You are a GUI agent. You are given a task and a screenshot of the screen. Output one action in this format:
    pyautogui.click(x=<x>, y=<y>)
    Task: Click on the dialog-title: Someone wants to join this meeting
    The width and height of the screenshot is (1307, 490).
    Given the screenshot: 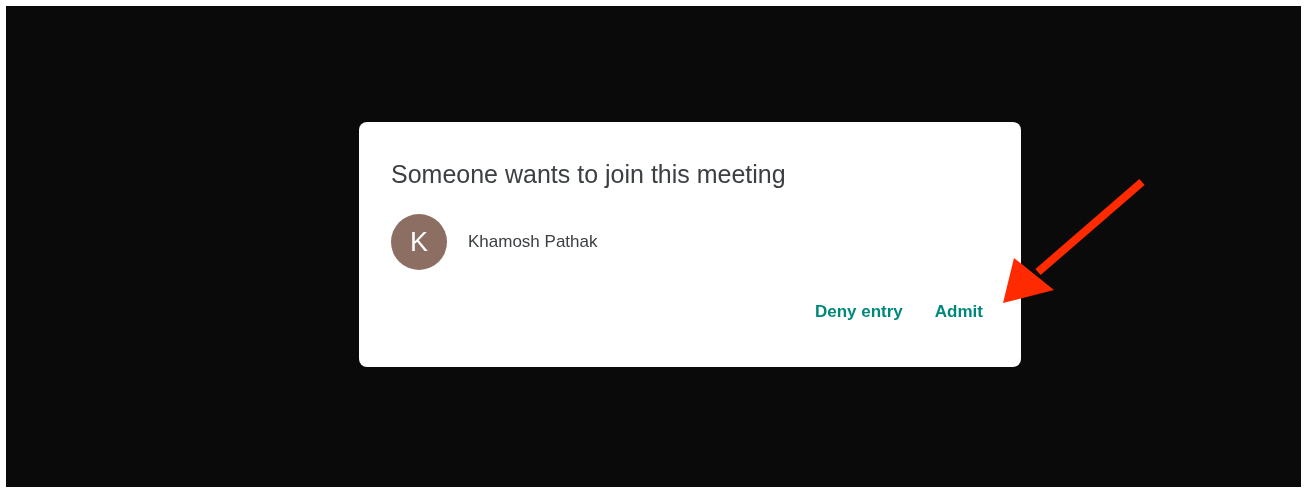 What is the action you would take?
    pyautogui.click(x=588, y=174)
    